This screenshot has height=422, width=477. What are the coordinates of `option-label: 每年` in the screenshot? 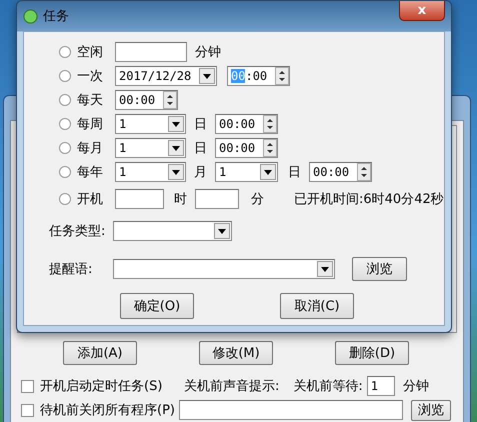 It's located at (90, 172).